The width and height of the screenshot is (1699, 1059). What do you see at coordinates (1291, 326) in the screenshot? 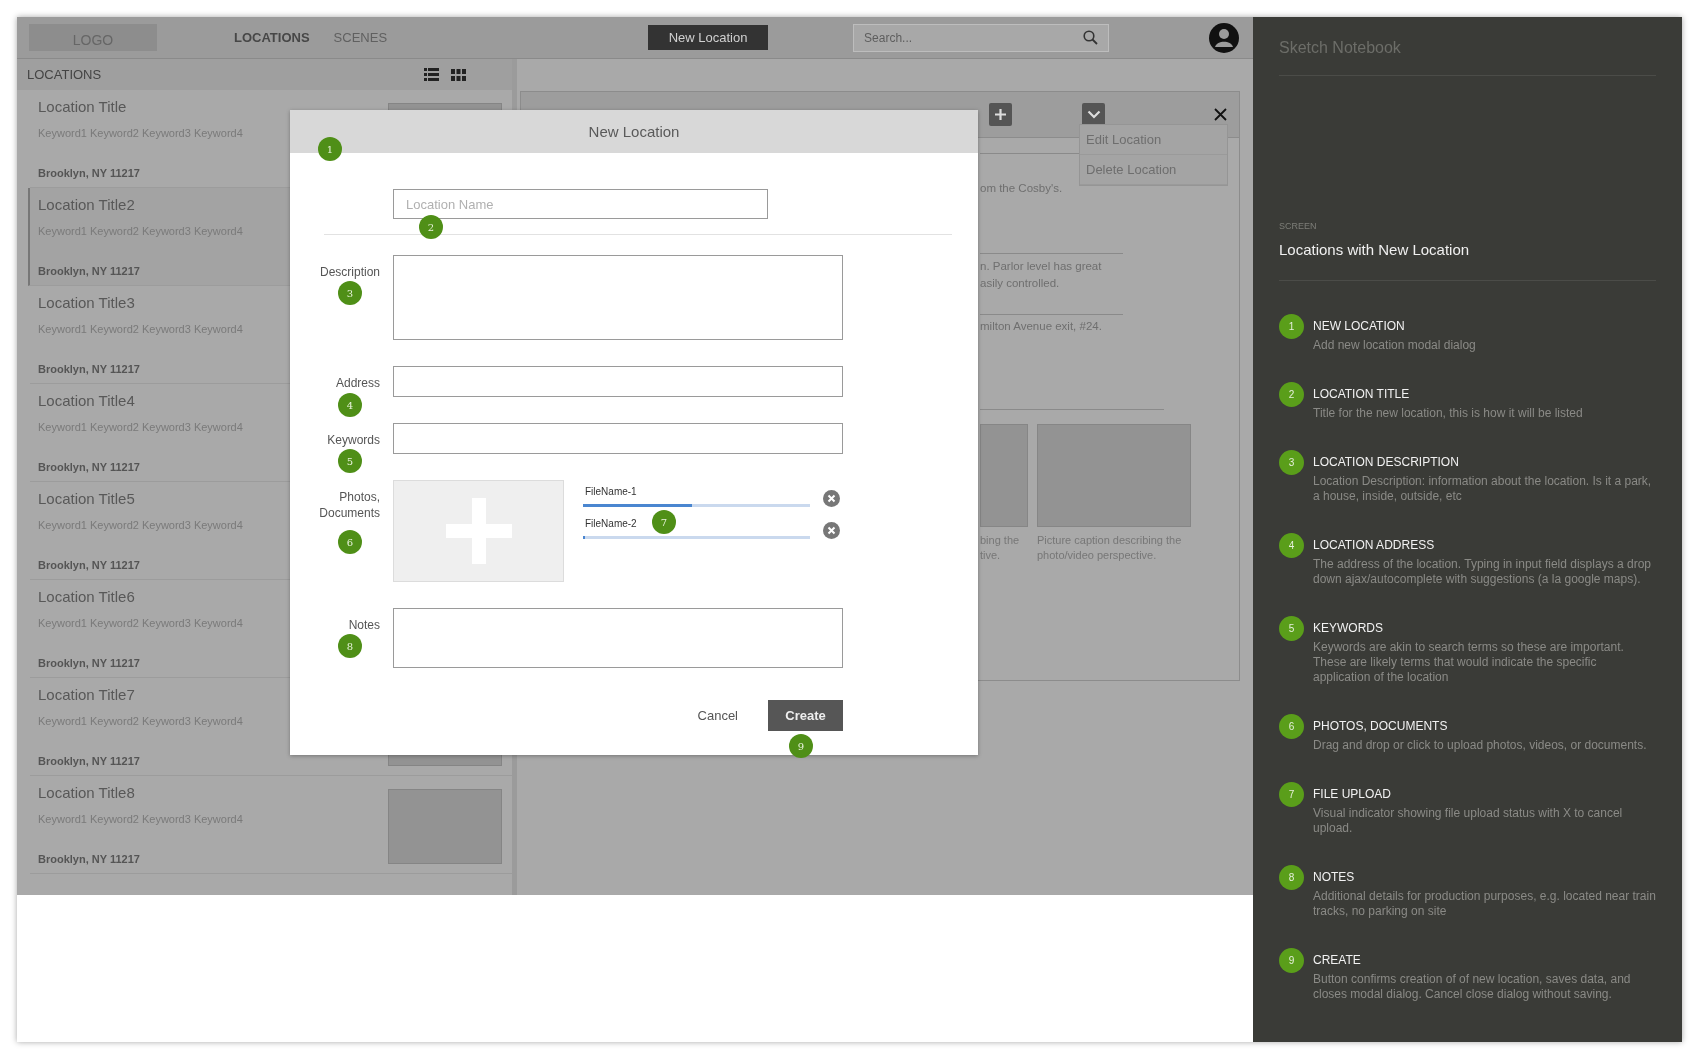
I see `annotation-number: 1` at bounding box center [1291, 326].